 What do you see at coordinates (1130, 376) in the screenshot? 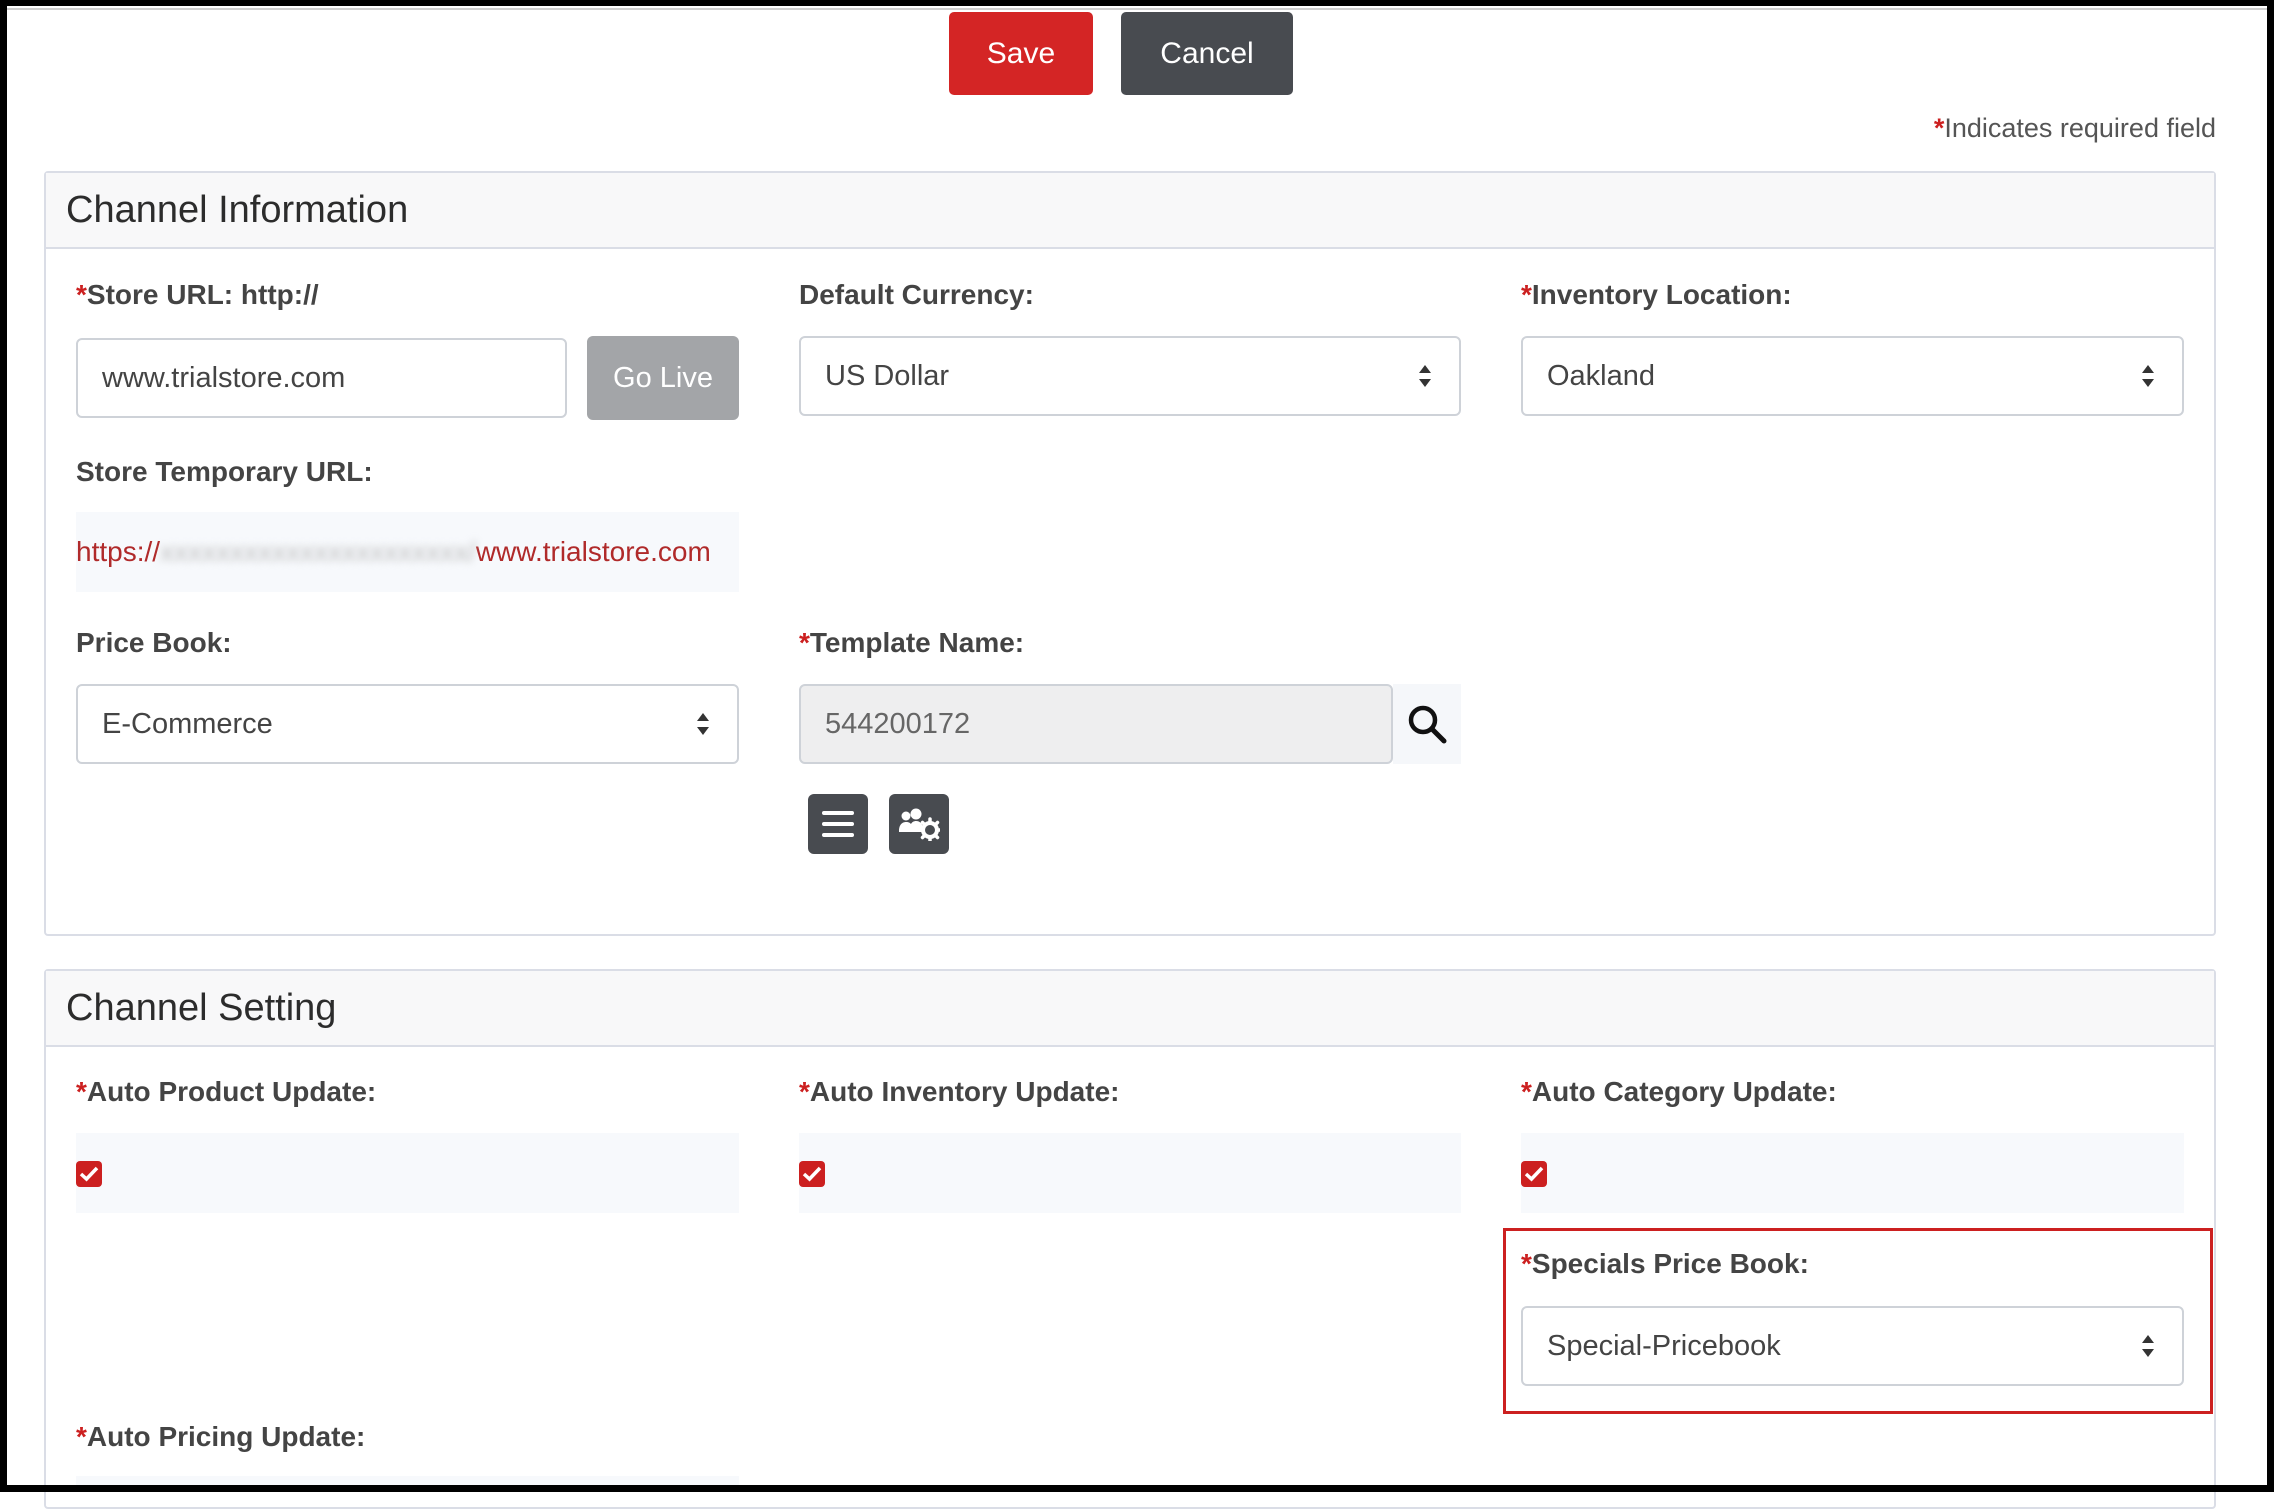
I see `default-currency-select: US Dollar` at bounding box center [1130, 376].